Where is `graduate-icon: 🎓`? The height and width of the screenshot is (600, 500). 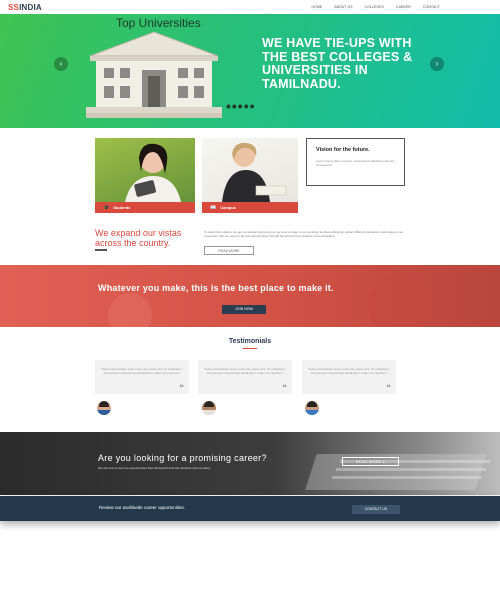 graduate-icon: 🎓 is located at coordinates (106, 207).